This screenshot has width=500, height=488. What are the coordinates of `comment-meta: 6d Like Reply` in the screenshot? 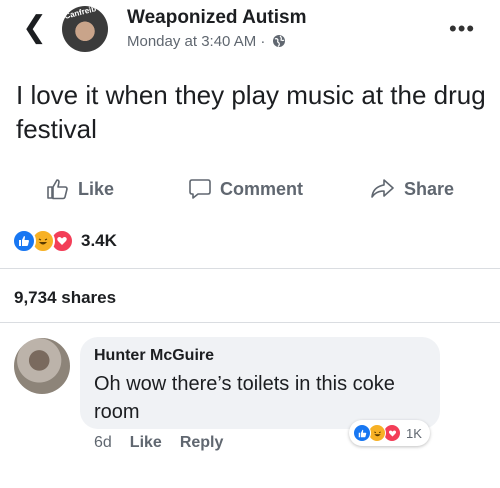 It's located at (158, 443).